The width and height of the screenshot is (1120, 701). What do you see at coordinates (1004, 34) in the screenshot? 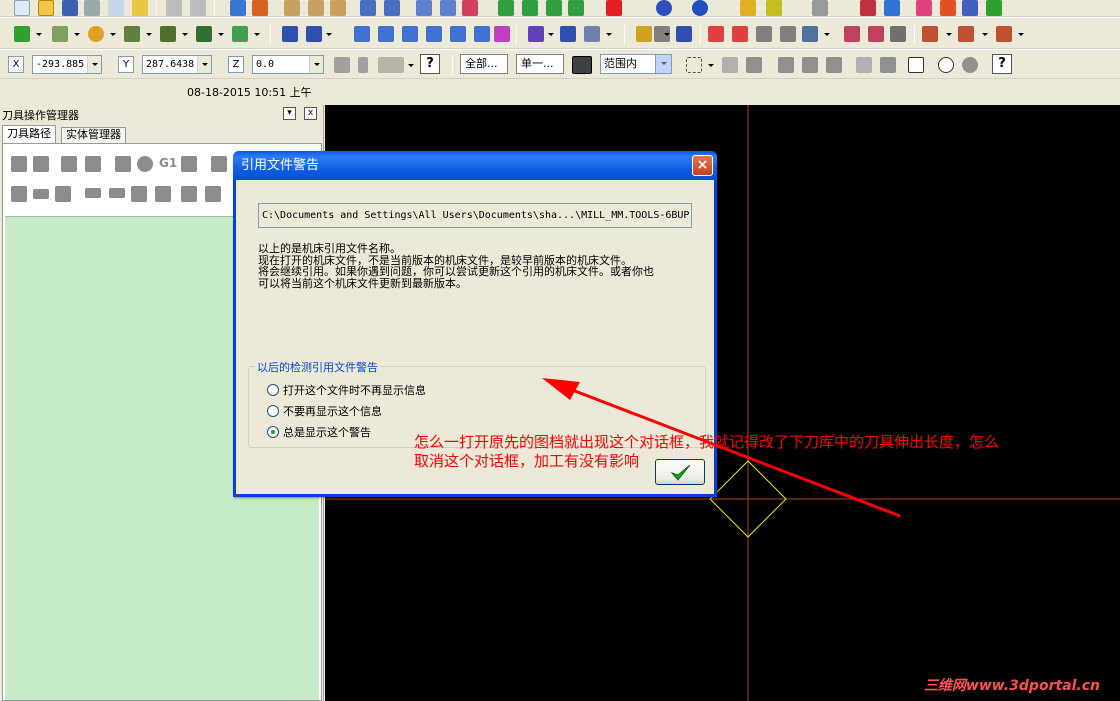
I see `post-icon` at bounding box center [1004, 34].